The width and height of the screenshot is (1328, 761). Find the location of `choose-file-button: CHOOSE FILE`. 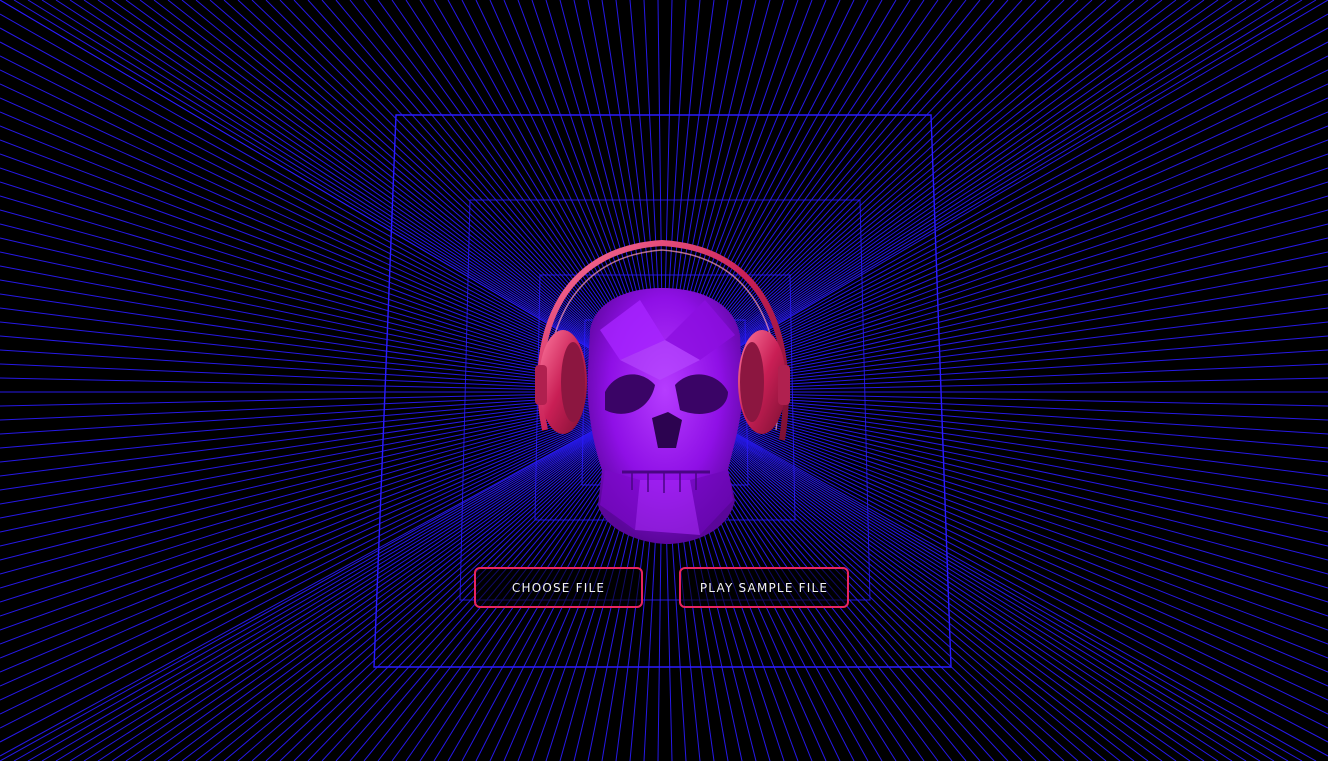

choose-file-button: CHOOSE FILE is located at coordinates (558, 587).